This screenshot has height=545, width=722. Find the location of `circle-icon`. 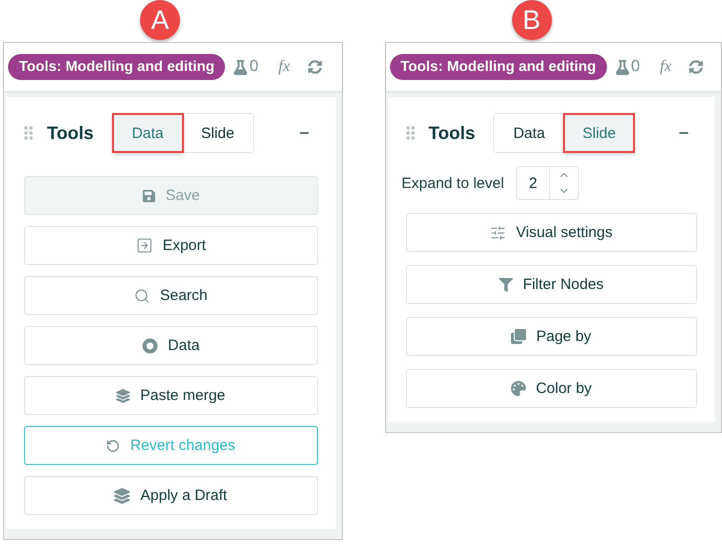

circle-icon is located at coordinates (150, 346).